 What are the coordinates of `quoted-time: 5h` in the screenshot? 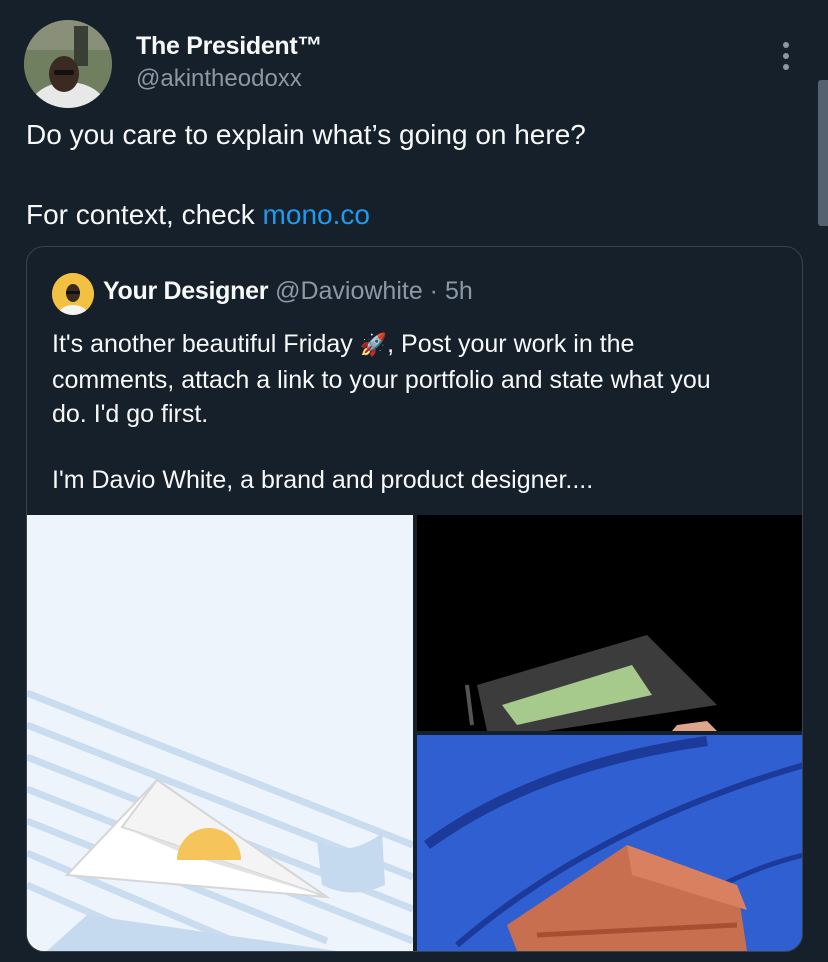 It's located at (459, 291).